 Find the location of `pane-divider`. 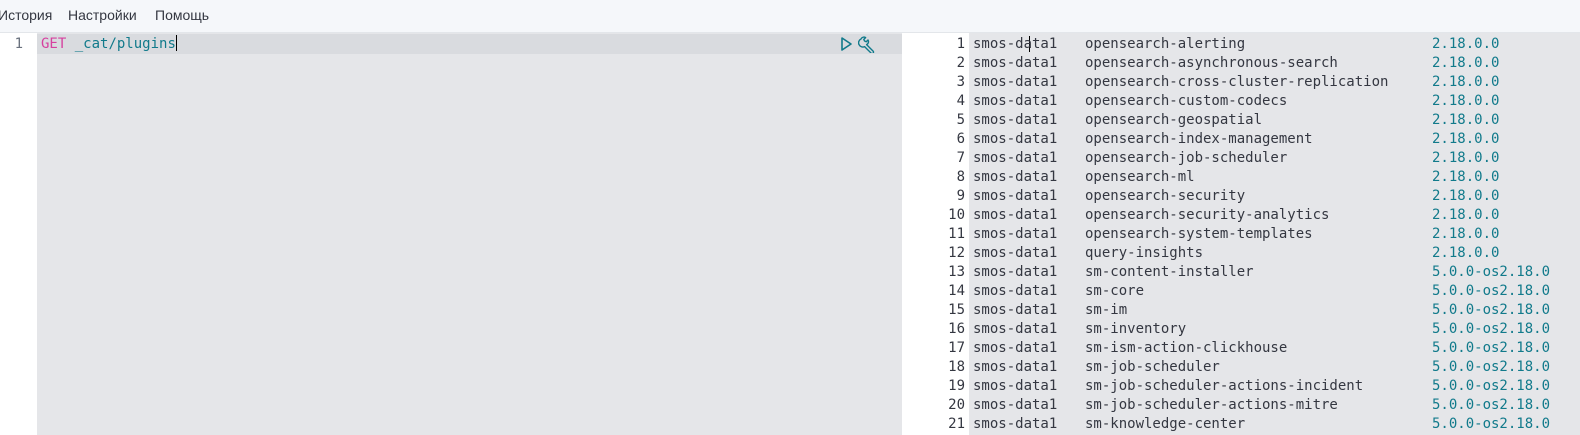

pane-divider is located at coordinates (907, 234).